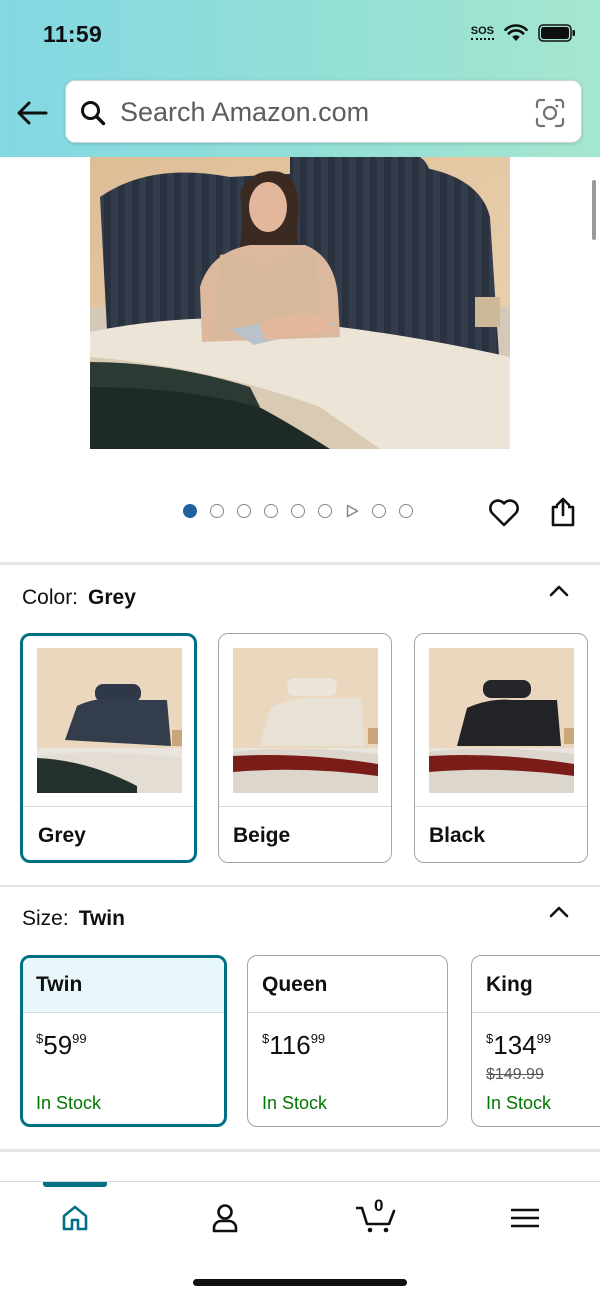 This screenshot has height=1299, width=600. What do you see at coordinates (73, 34) in the screenshot?
I see `status-time: 11:59` at bounding box center [73, 34].